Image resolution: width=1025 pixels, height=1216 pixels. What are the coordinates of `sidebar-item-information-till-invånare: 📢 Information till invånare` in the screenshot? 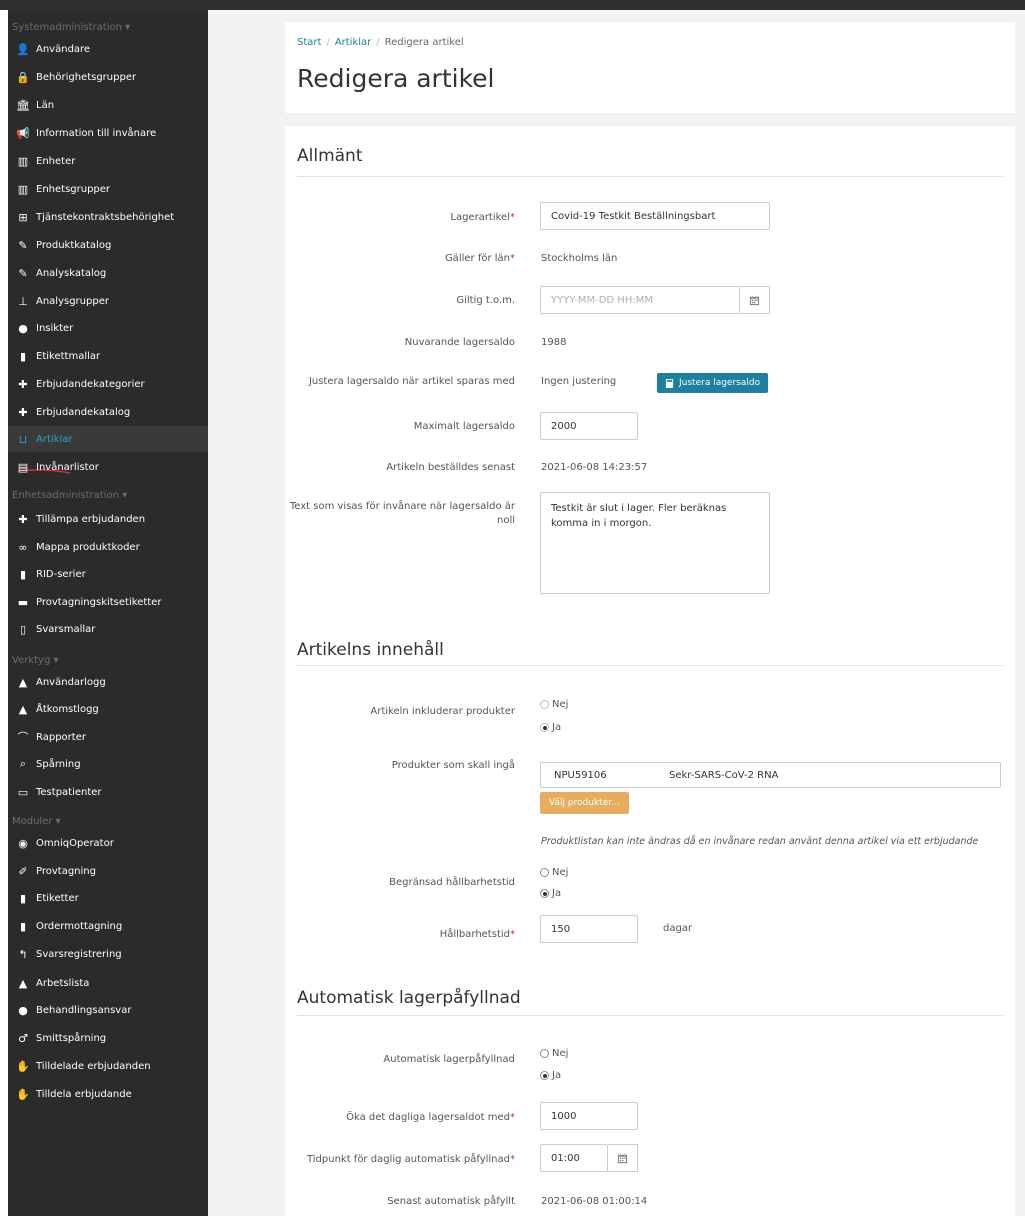 It's located at (108, 133).